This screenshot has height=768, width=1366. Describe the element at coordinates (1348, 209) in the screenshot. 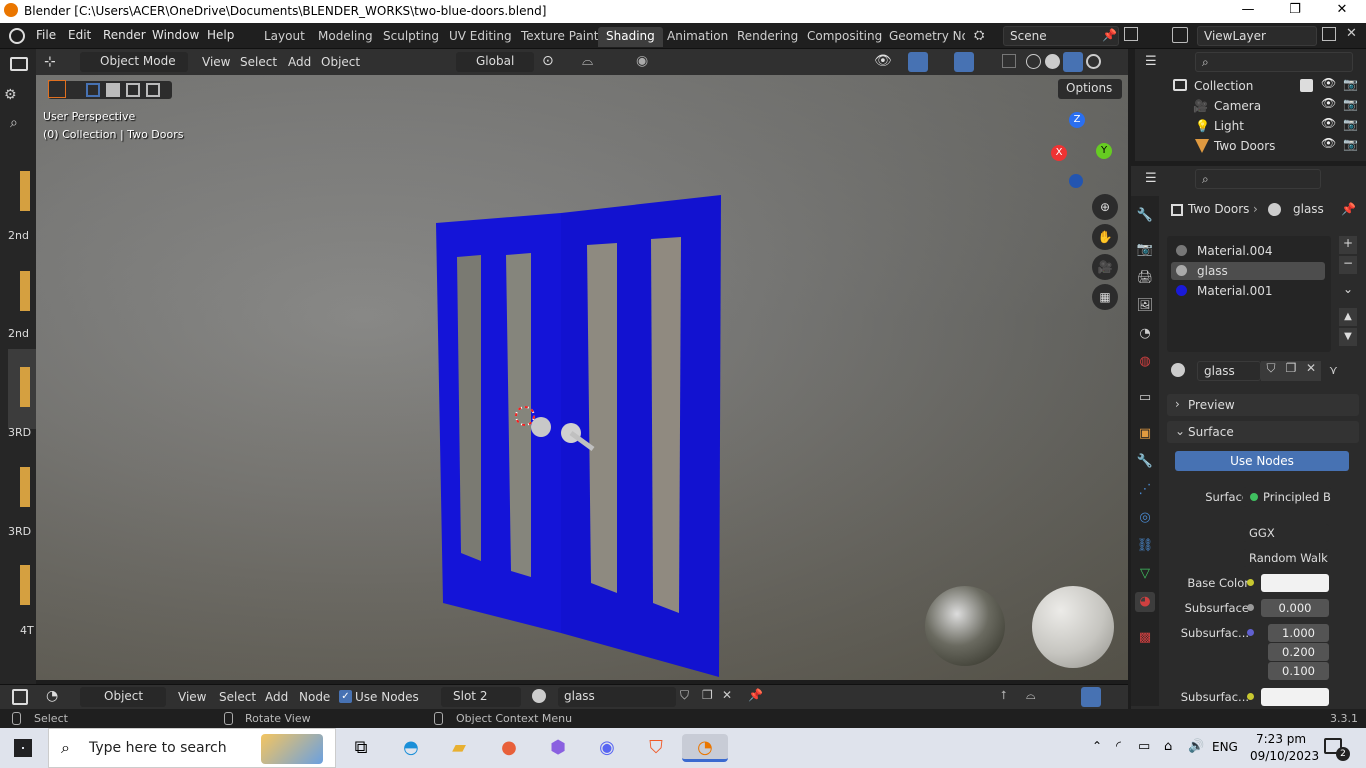

I see `pin-panel-icon: 📌` at that location.